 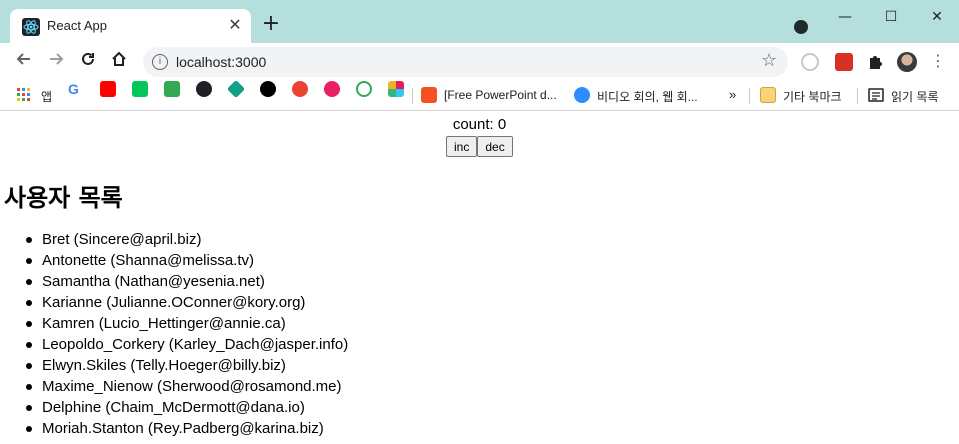 What do you see at coordinates (88, 58) in the screenshot?
I see `reload-icon` at bounding box center [88, 58].